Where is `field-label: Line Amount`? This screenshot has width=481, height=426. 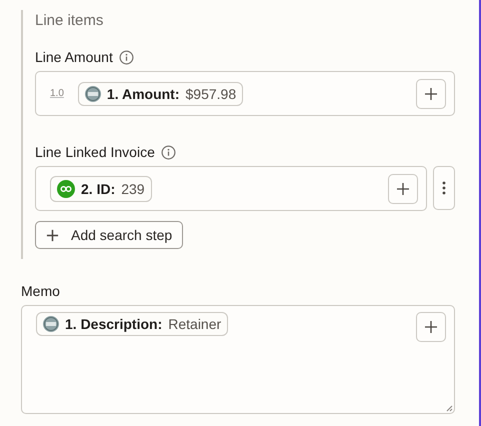
field-label: Line Amount is located at coordinates (74, 57).